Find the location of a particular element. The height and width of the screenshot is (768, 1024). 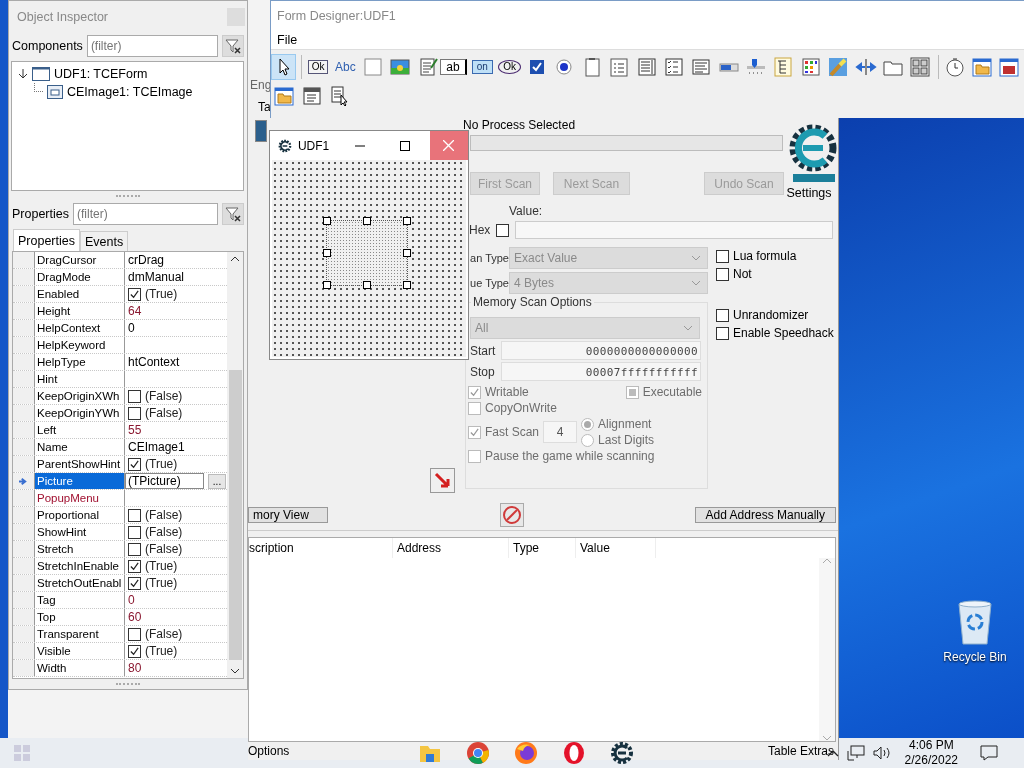

value-field is located at coordinates (674, 230).